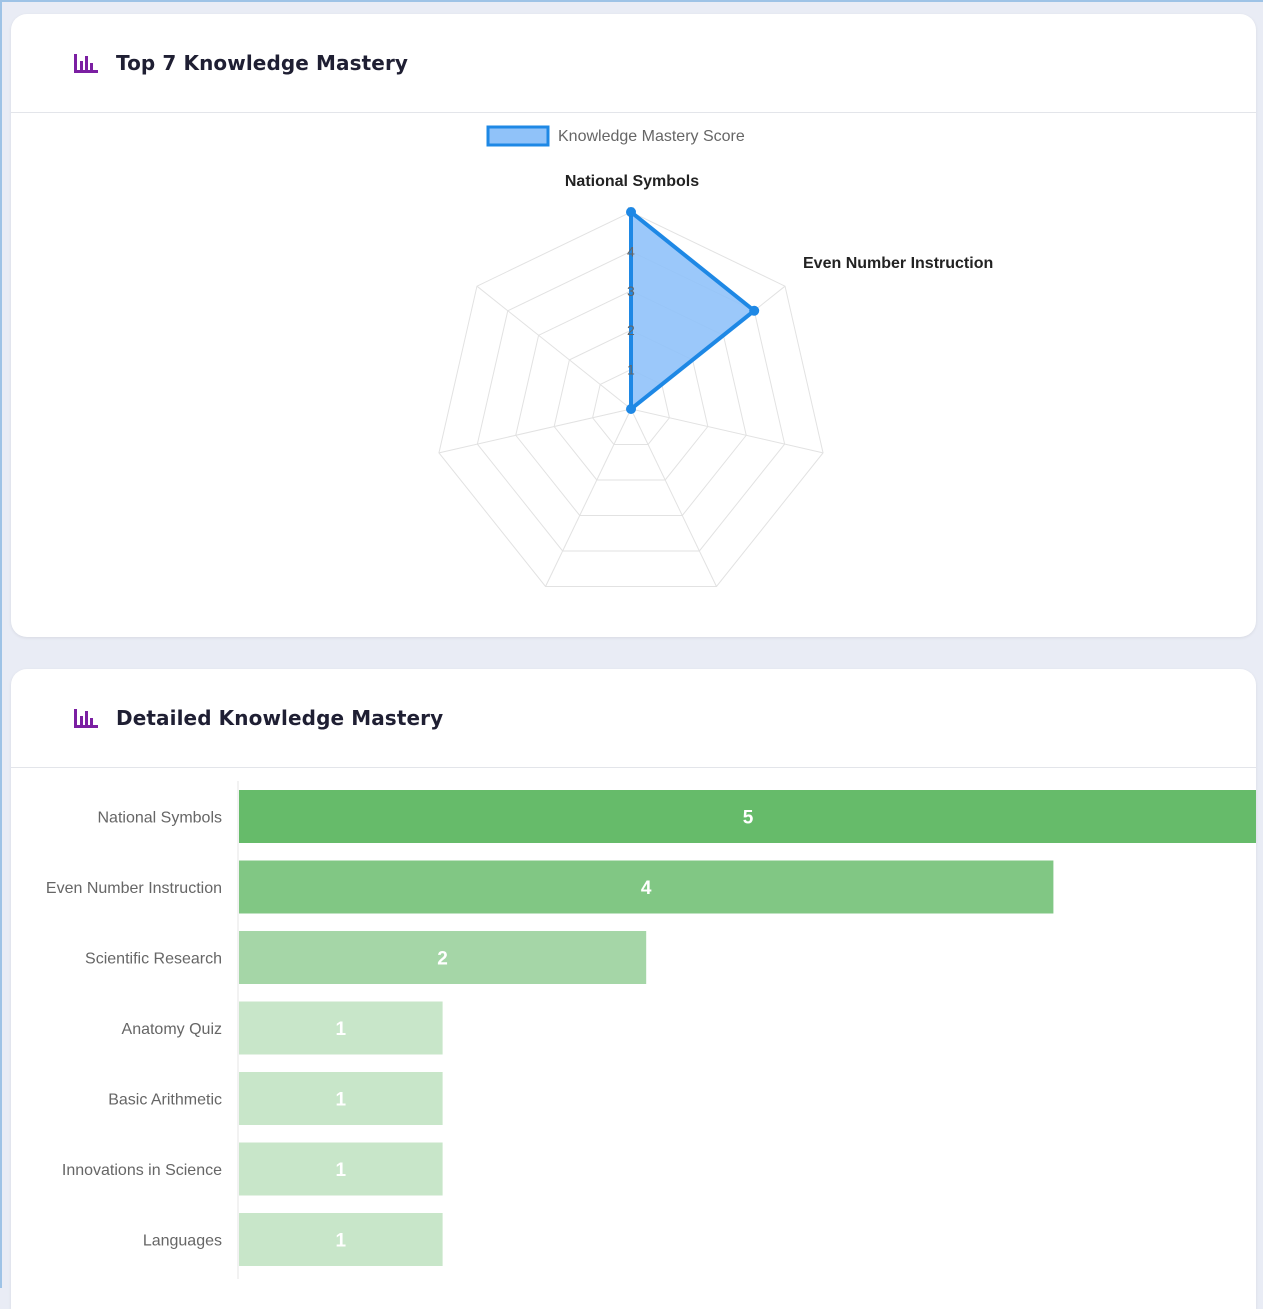 This screenshot has width=1263, height=1309. I want to click on card-header: Detailed Knowledge Mastery, so click(633, 718).